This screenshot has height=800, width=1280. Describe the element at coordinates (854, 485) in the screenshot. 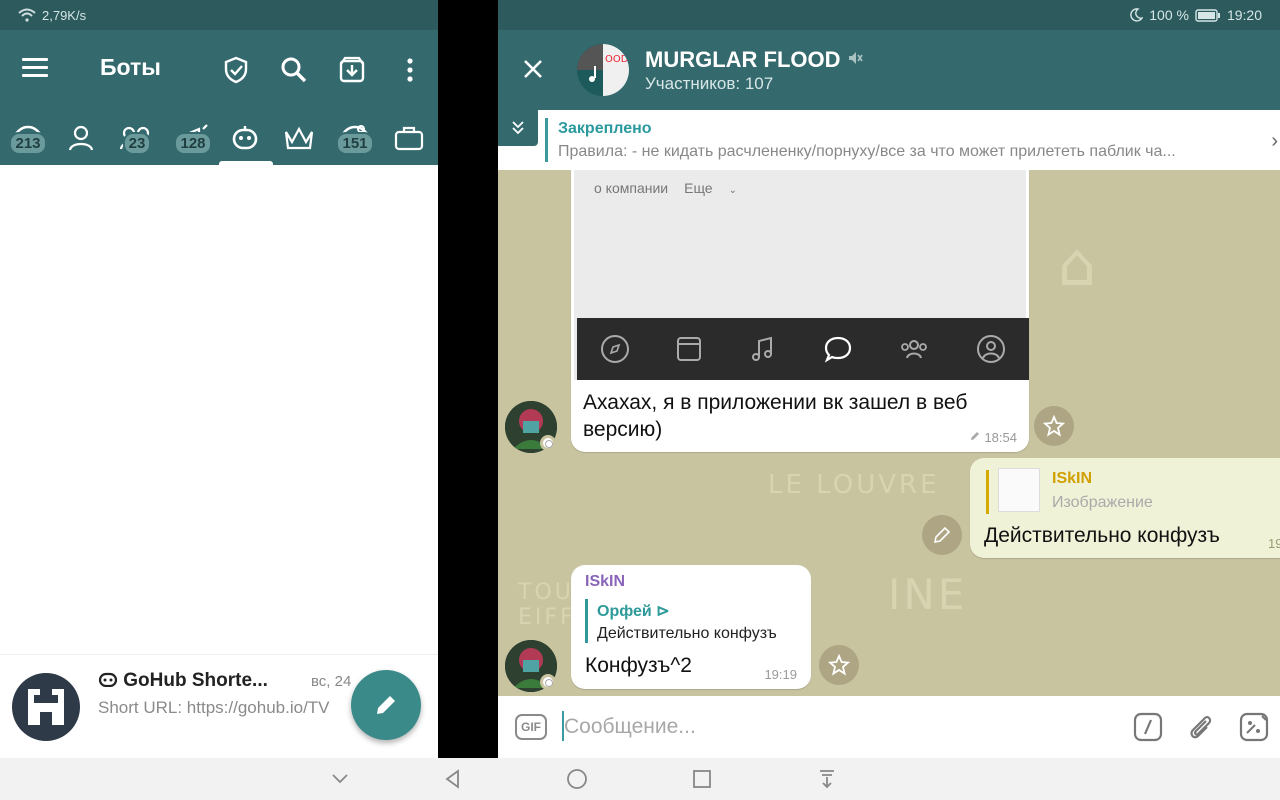

I see `wallpaper-text: LE LOUVRE` at that location.